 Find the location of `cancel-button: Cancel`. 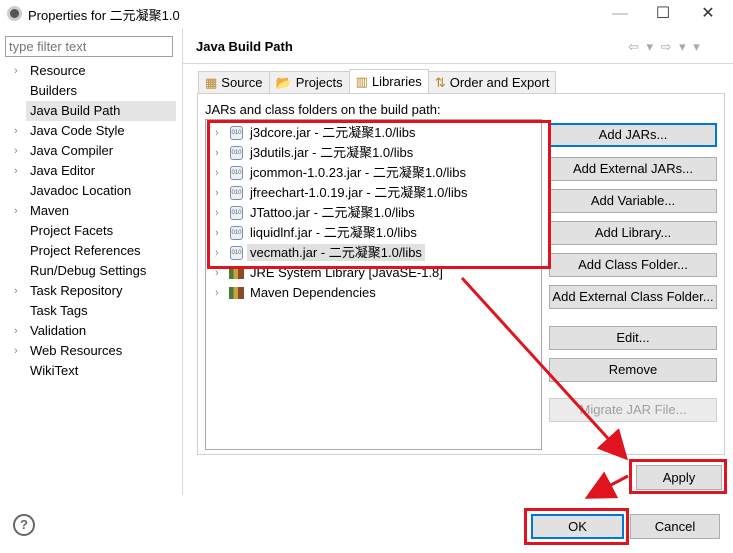

cancel-button: Cancel is located at coordinates (675, 526).